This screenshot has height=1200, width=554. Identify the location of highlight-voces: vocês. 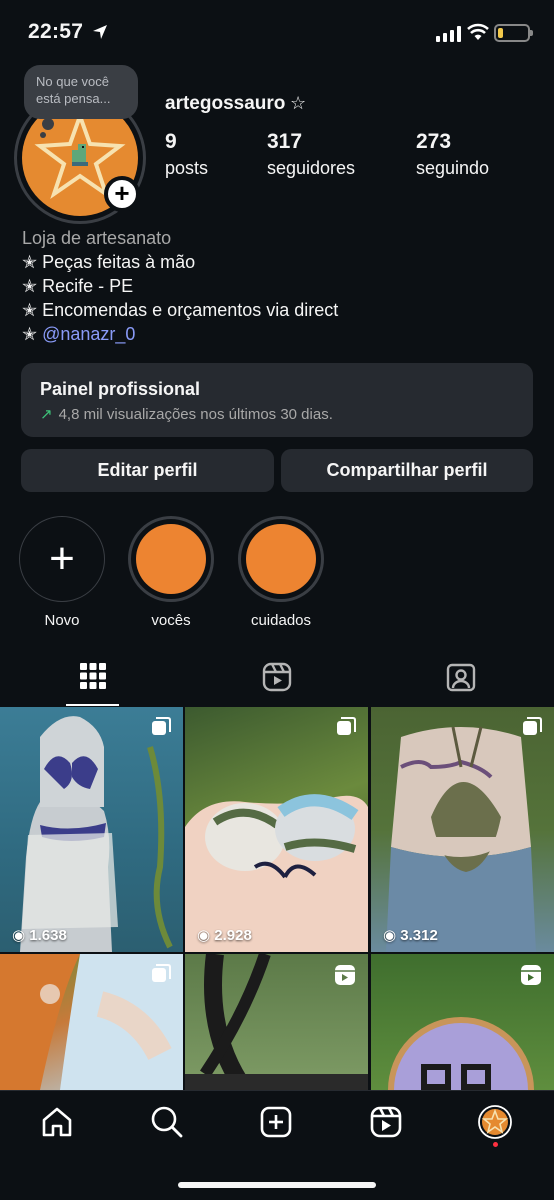
(171, 572).